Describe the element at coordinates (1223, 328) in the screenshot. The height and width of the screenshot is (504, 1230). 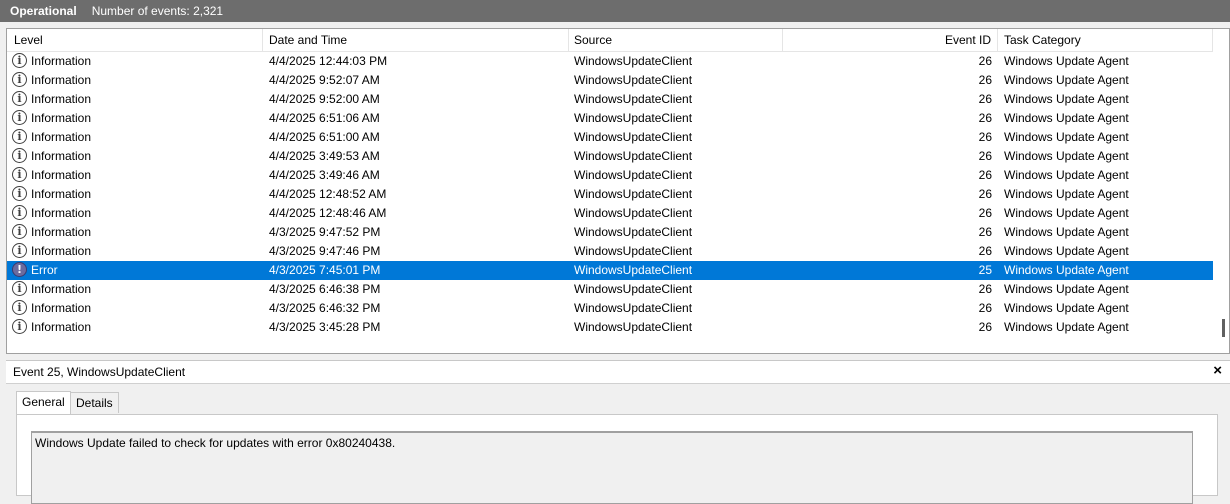
I see `scrollbar-thumb` at that location.